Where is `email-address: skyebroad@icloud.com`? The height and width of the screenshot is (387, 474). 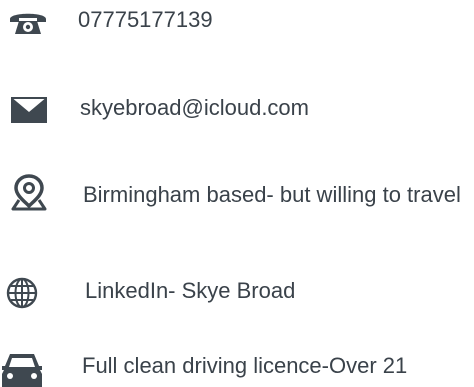
email-address: skyebroad@icloud.com is located at coordinates (194, 108).